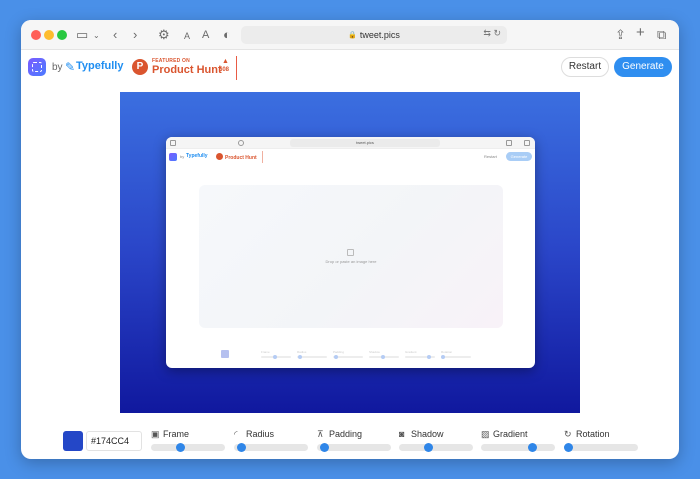 This screenshot has width=700, height=479. I want to click on slider-shadow: ◙ Shadow, so click(436, 441).